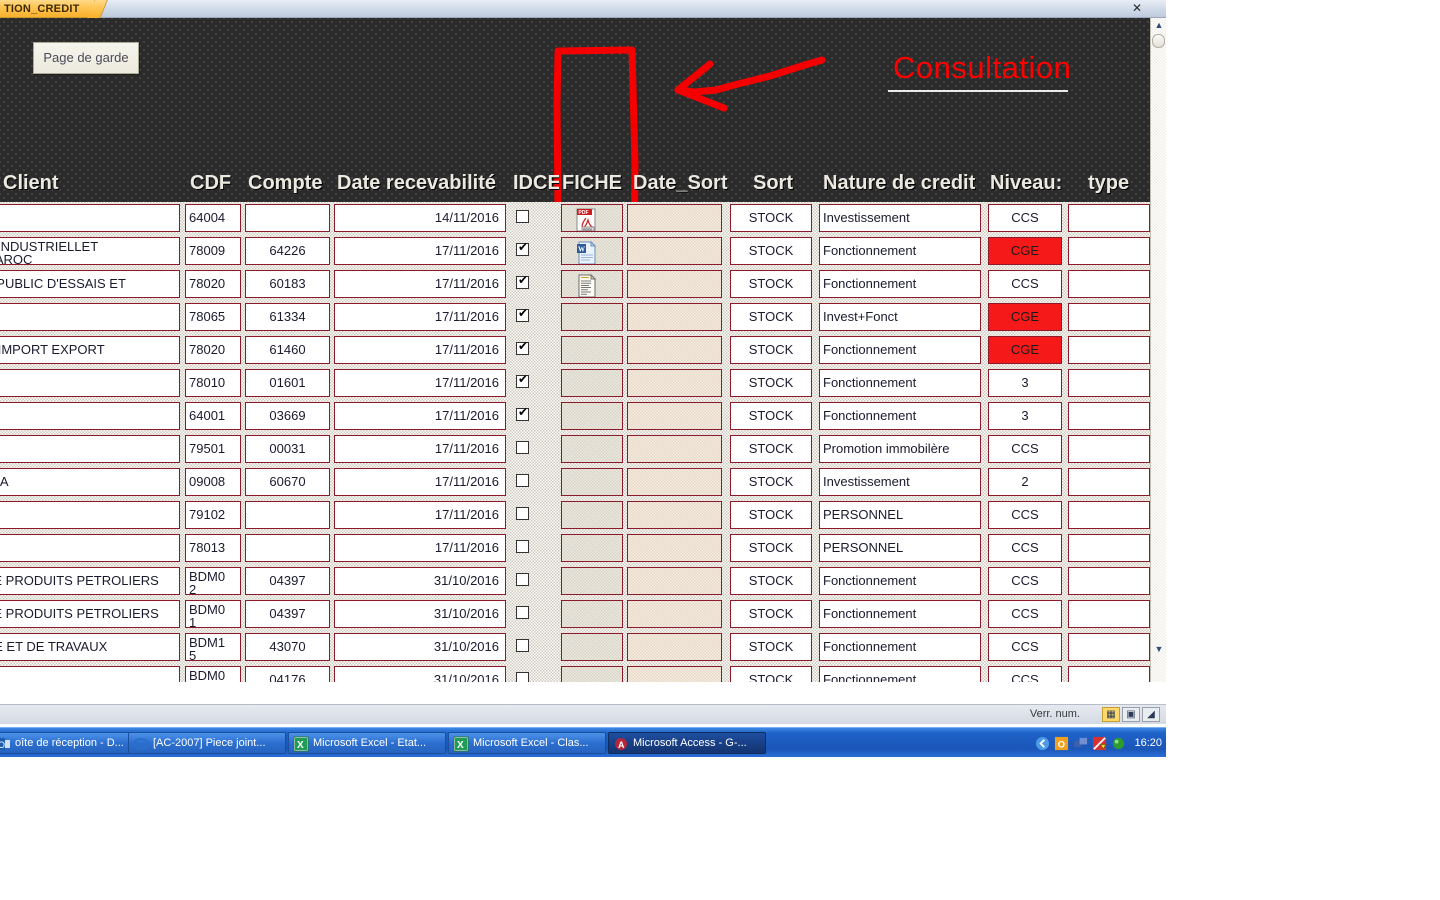 The width and height of the screenshot is (1440, 900). I want to click on cell-client: O IMPORT EXPORT, so click(90, 350).